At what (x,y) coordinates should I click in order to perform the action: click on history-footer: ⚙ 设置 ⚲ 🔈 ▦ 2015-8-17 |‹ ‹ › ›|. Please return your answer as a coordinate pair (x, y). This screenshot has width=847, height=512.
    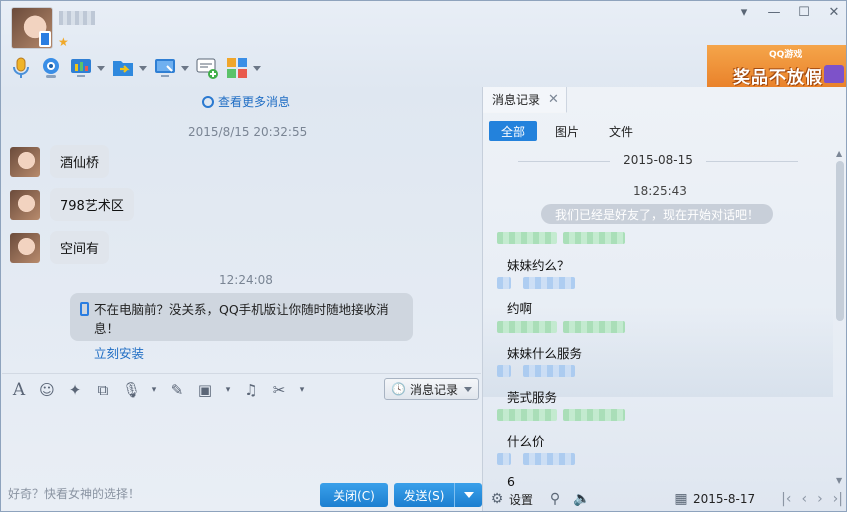
    Looking at the image, I should click on (664, 499).